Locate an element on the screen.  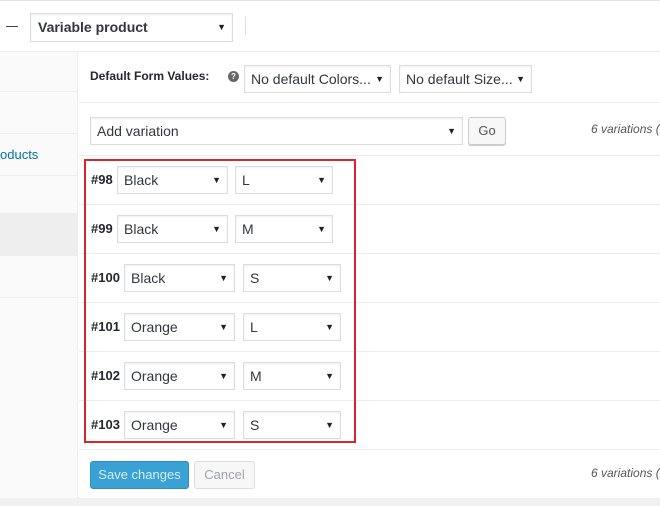
product-type-select: Variable product ▼ is located at coordinates (131, 27).